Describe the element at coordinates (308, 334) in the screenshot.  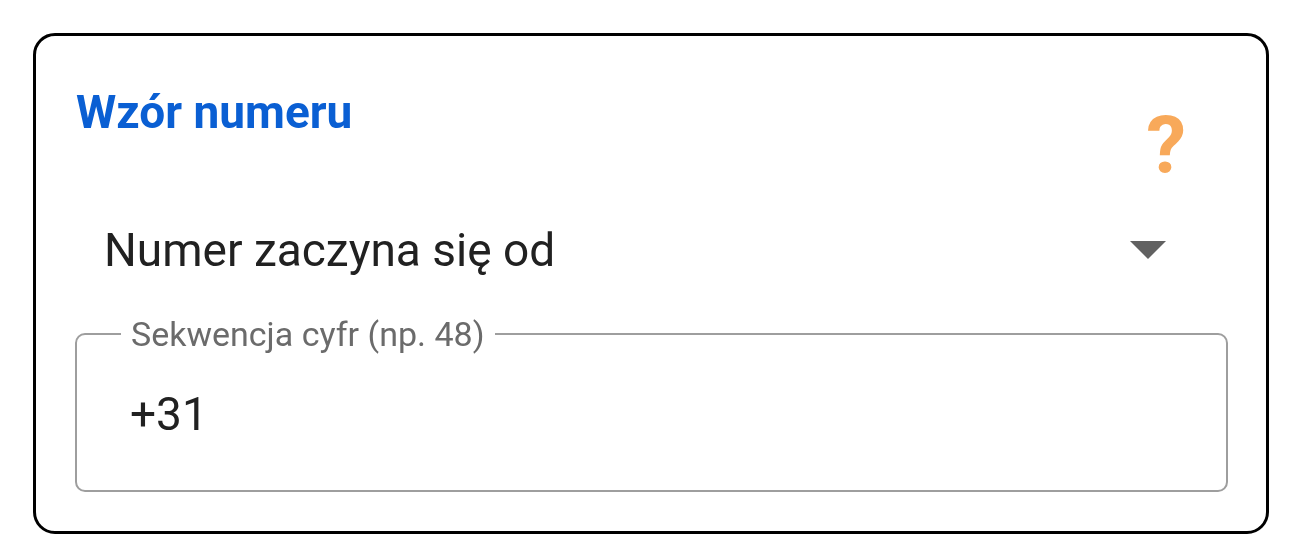
I see `field-label: Sekwencja cyfr (np. 48)` at that location.